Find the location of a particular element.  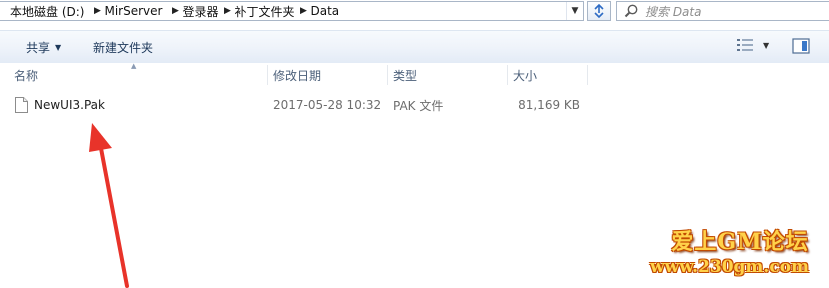

file-name-cell: NewUI3.Pak is located at coordinates (60, 105).